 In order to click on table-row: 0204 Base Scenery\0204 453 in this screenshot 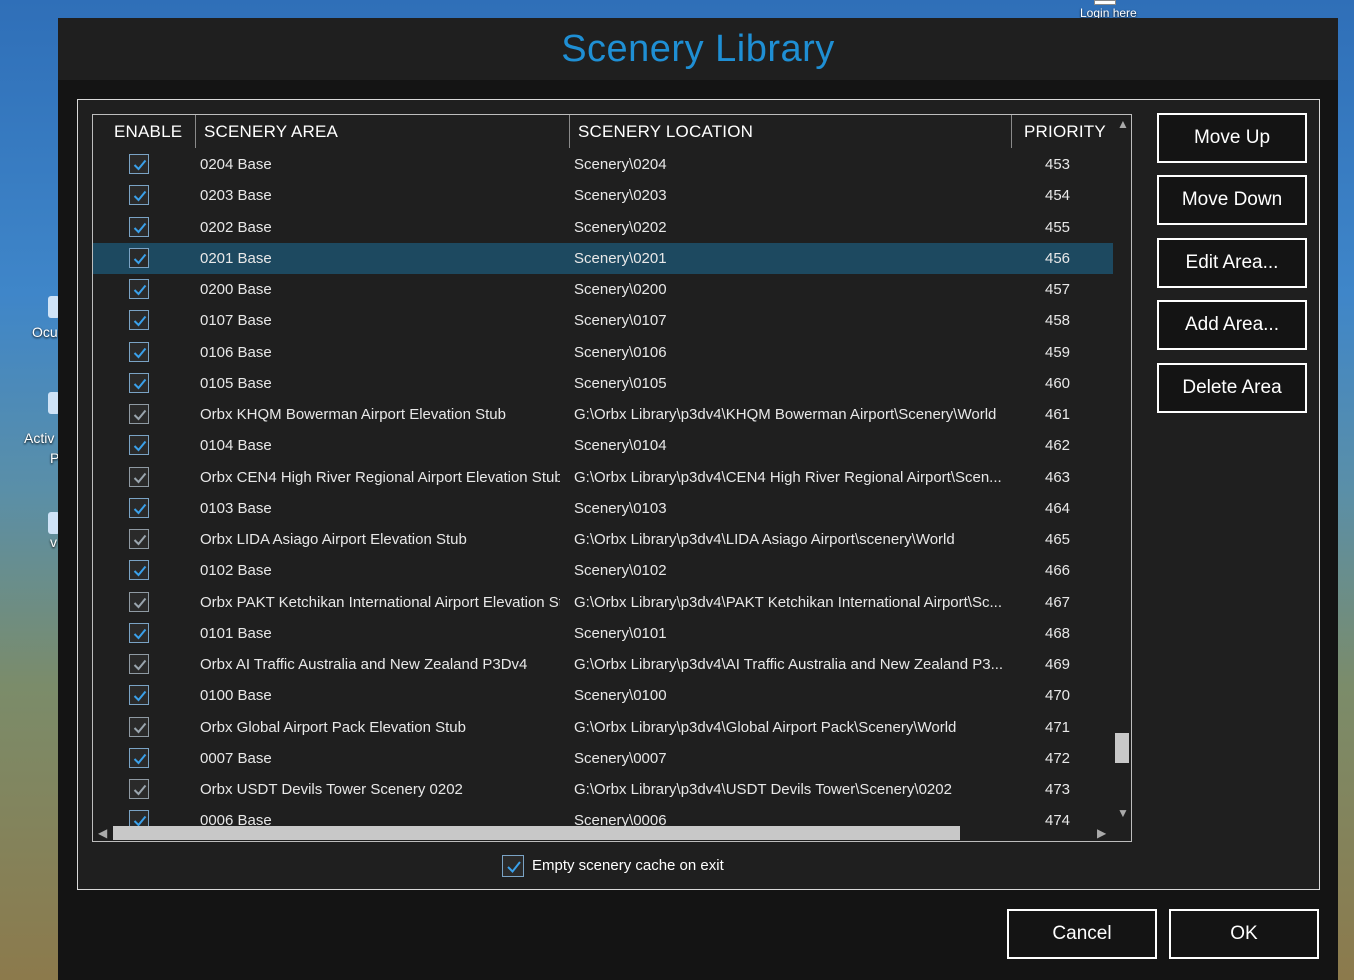, I will do `click(603, 164)`.